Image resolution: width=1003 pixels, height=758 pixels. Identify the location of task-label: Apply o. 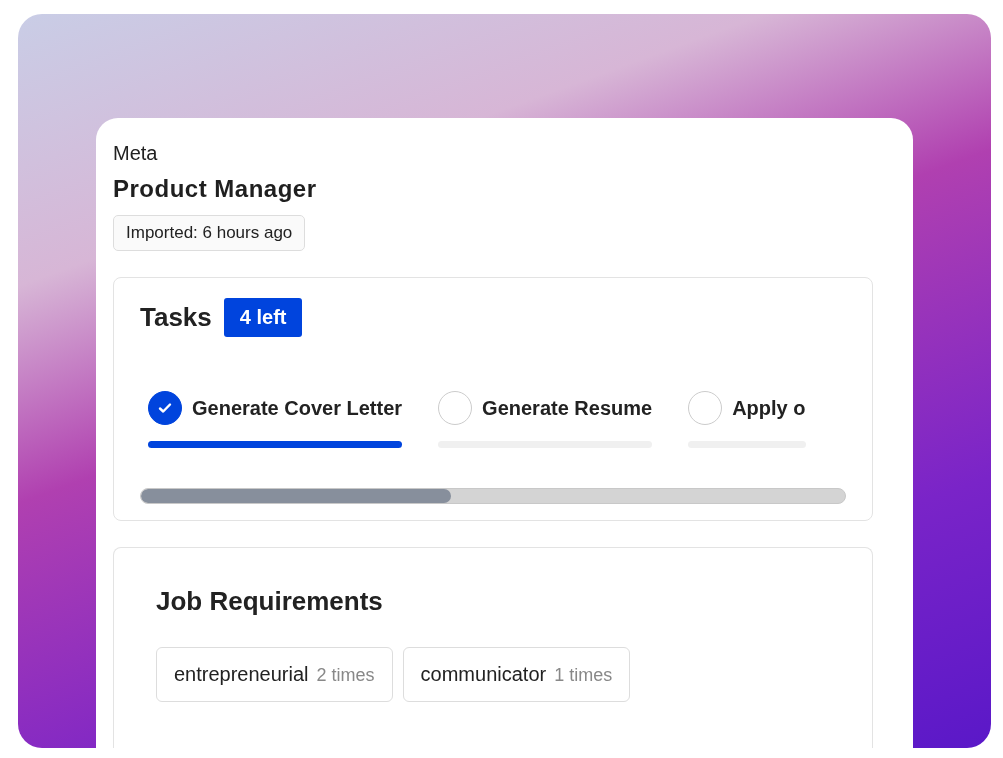
(769, 408).